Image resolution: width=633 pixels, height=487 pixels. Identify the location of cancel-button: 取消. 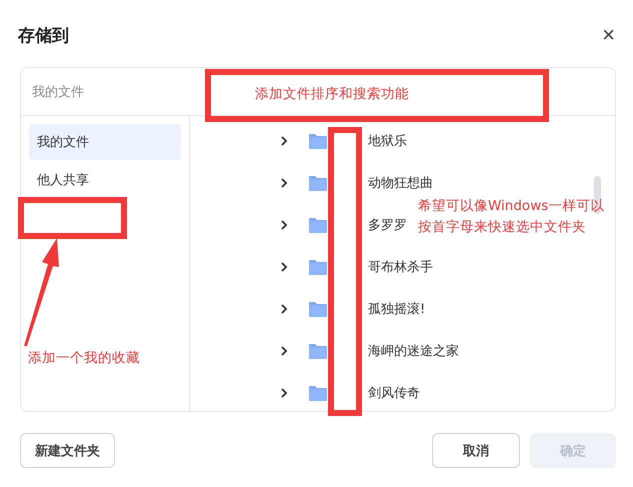
(476, 450).